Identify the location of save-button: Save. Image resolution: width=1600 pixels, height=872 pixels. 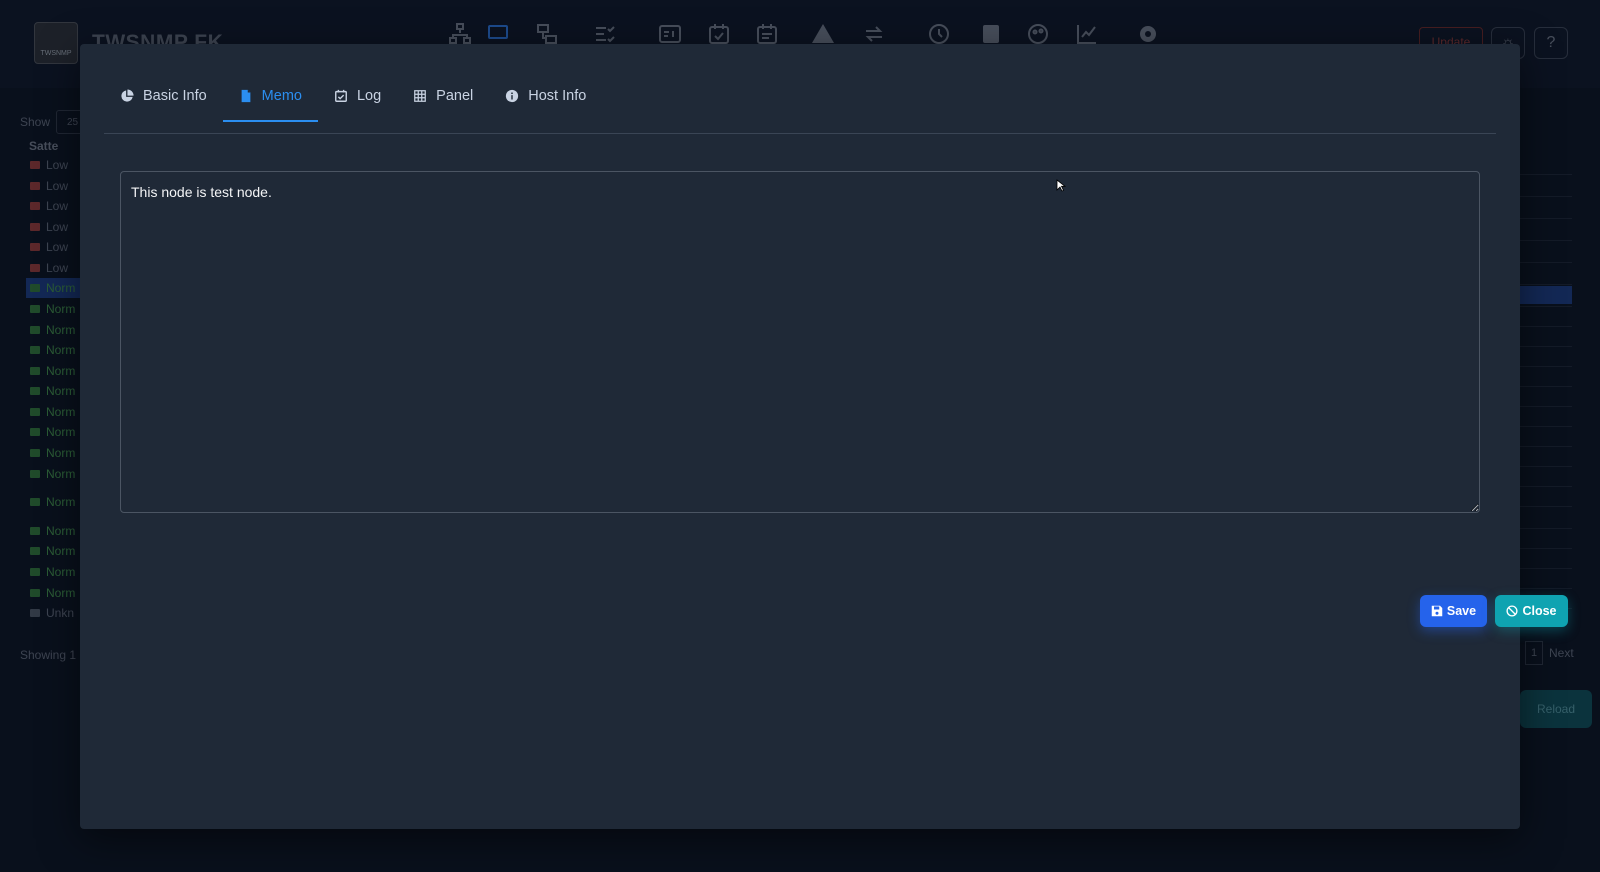
(1453, 611).